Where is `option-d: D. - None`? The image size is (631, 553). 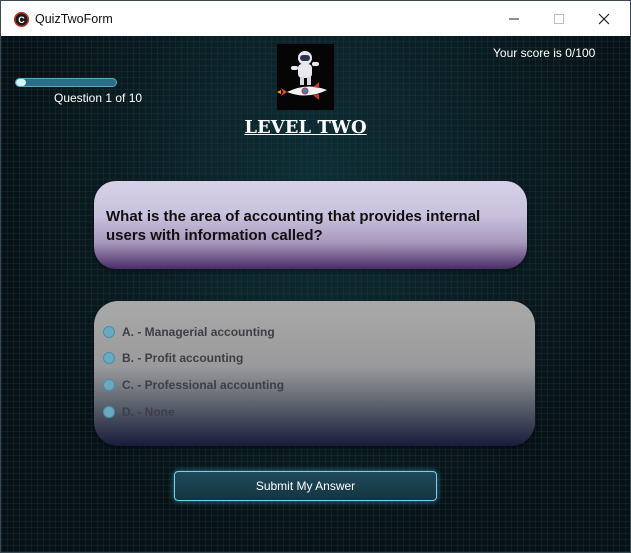 option-d: D. - None is located at coordinates (139, 412).